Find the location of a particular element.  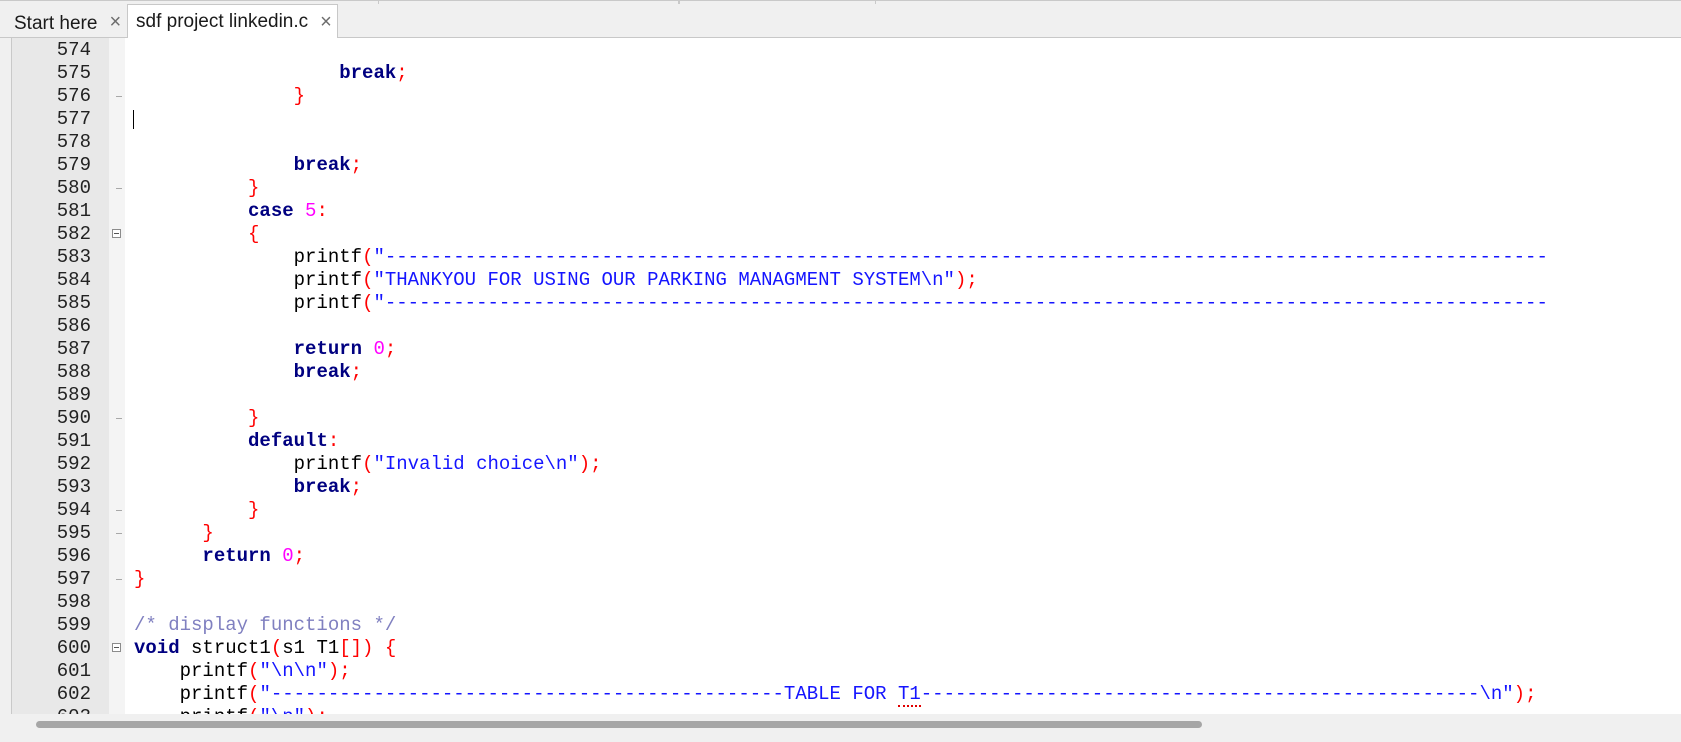

code-line: 599 /* display functions */ is located at coordinates (846, 625).